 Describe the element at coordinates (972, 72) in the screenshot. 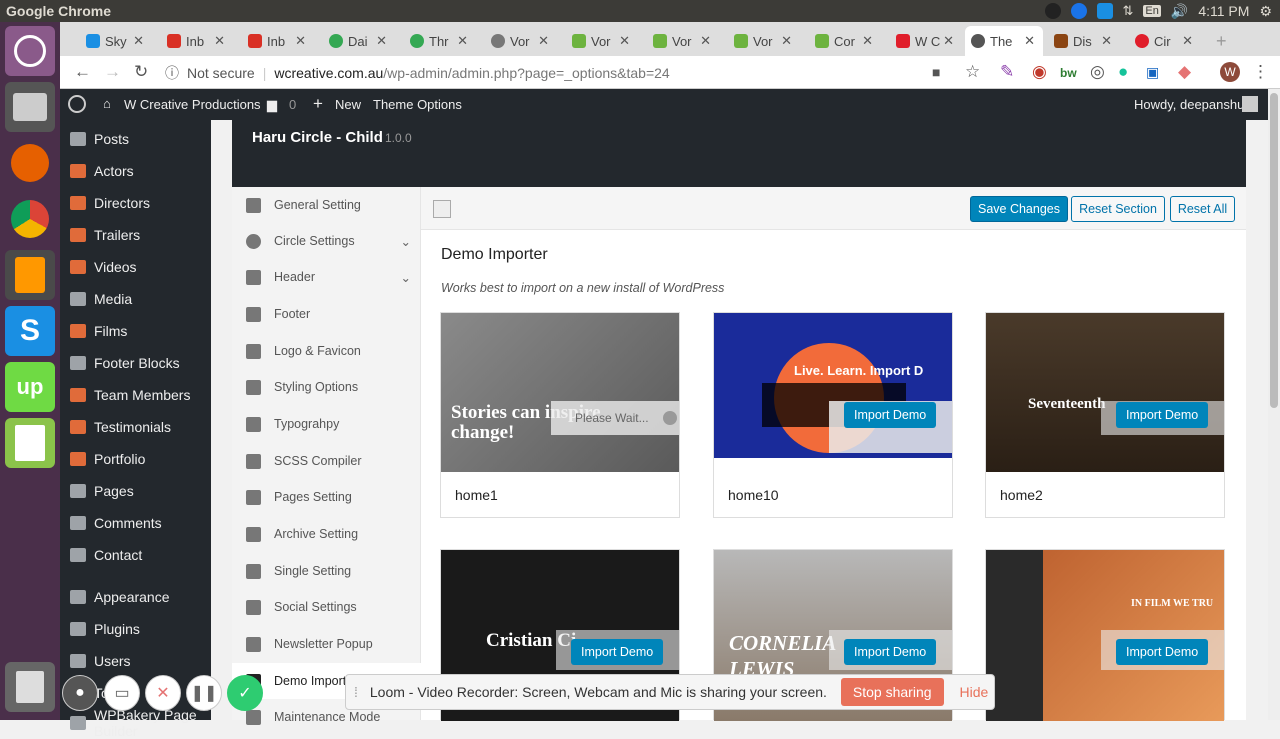

I see `bookmark-star-icon: ☆` at that location.